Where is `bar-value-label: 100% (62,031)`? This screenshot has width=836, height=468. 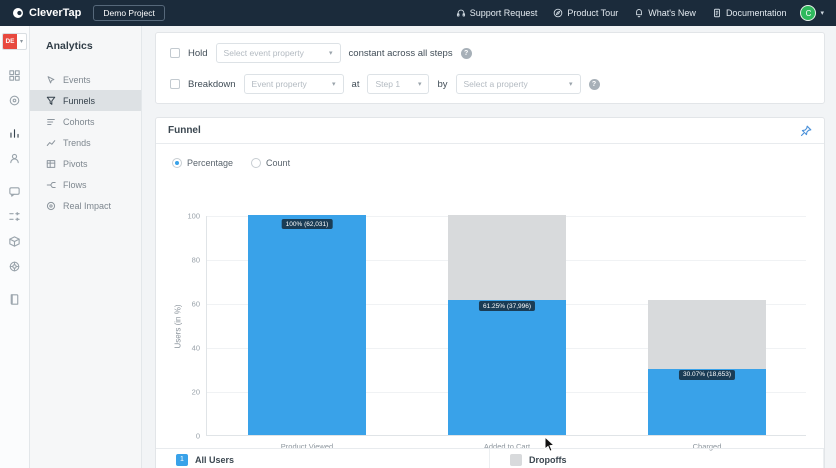
bar-value-label: 100% (62,031) is located at coordinates (307, 224).